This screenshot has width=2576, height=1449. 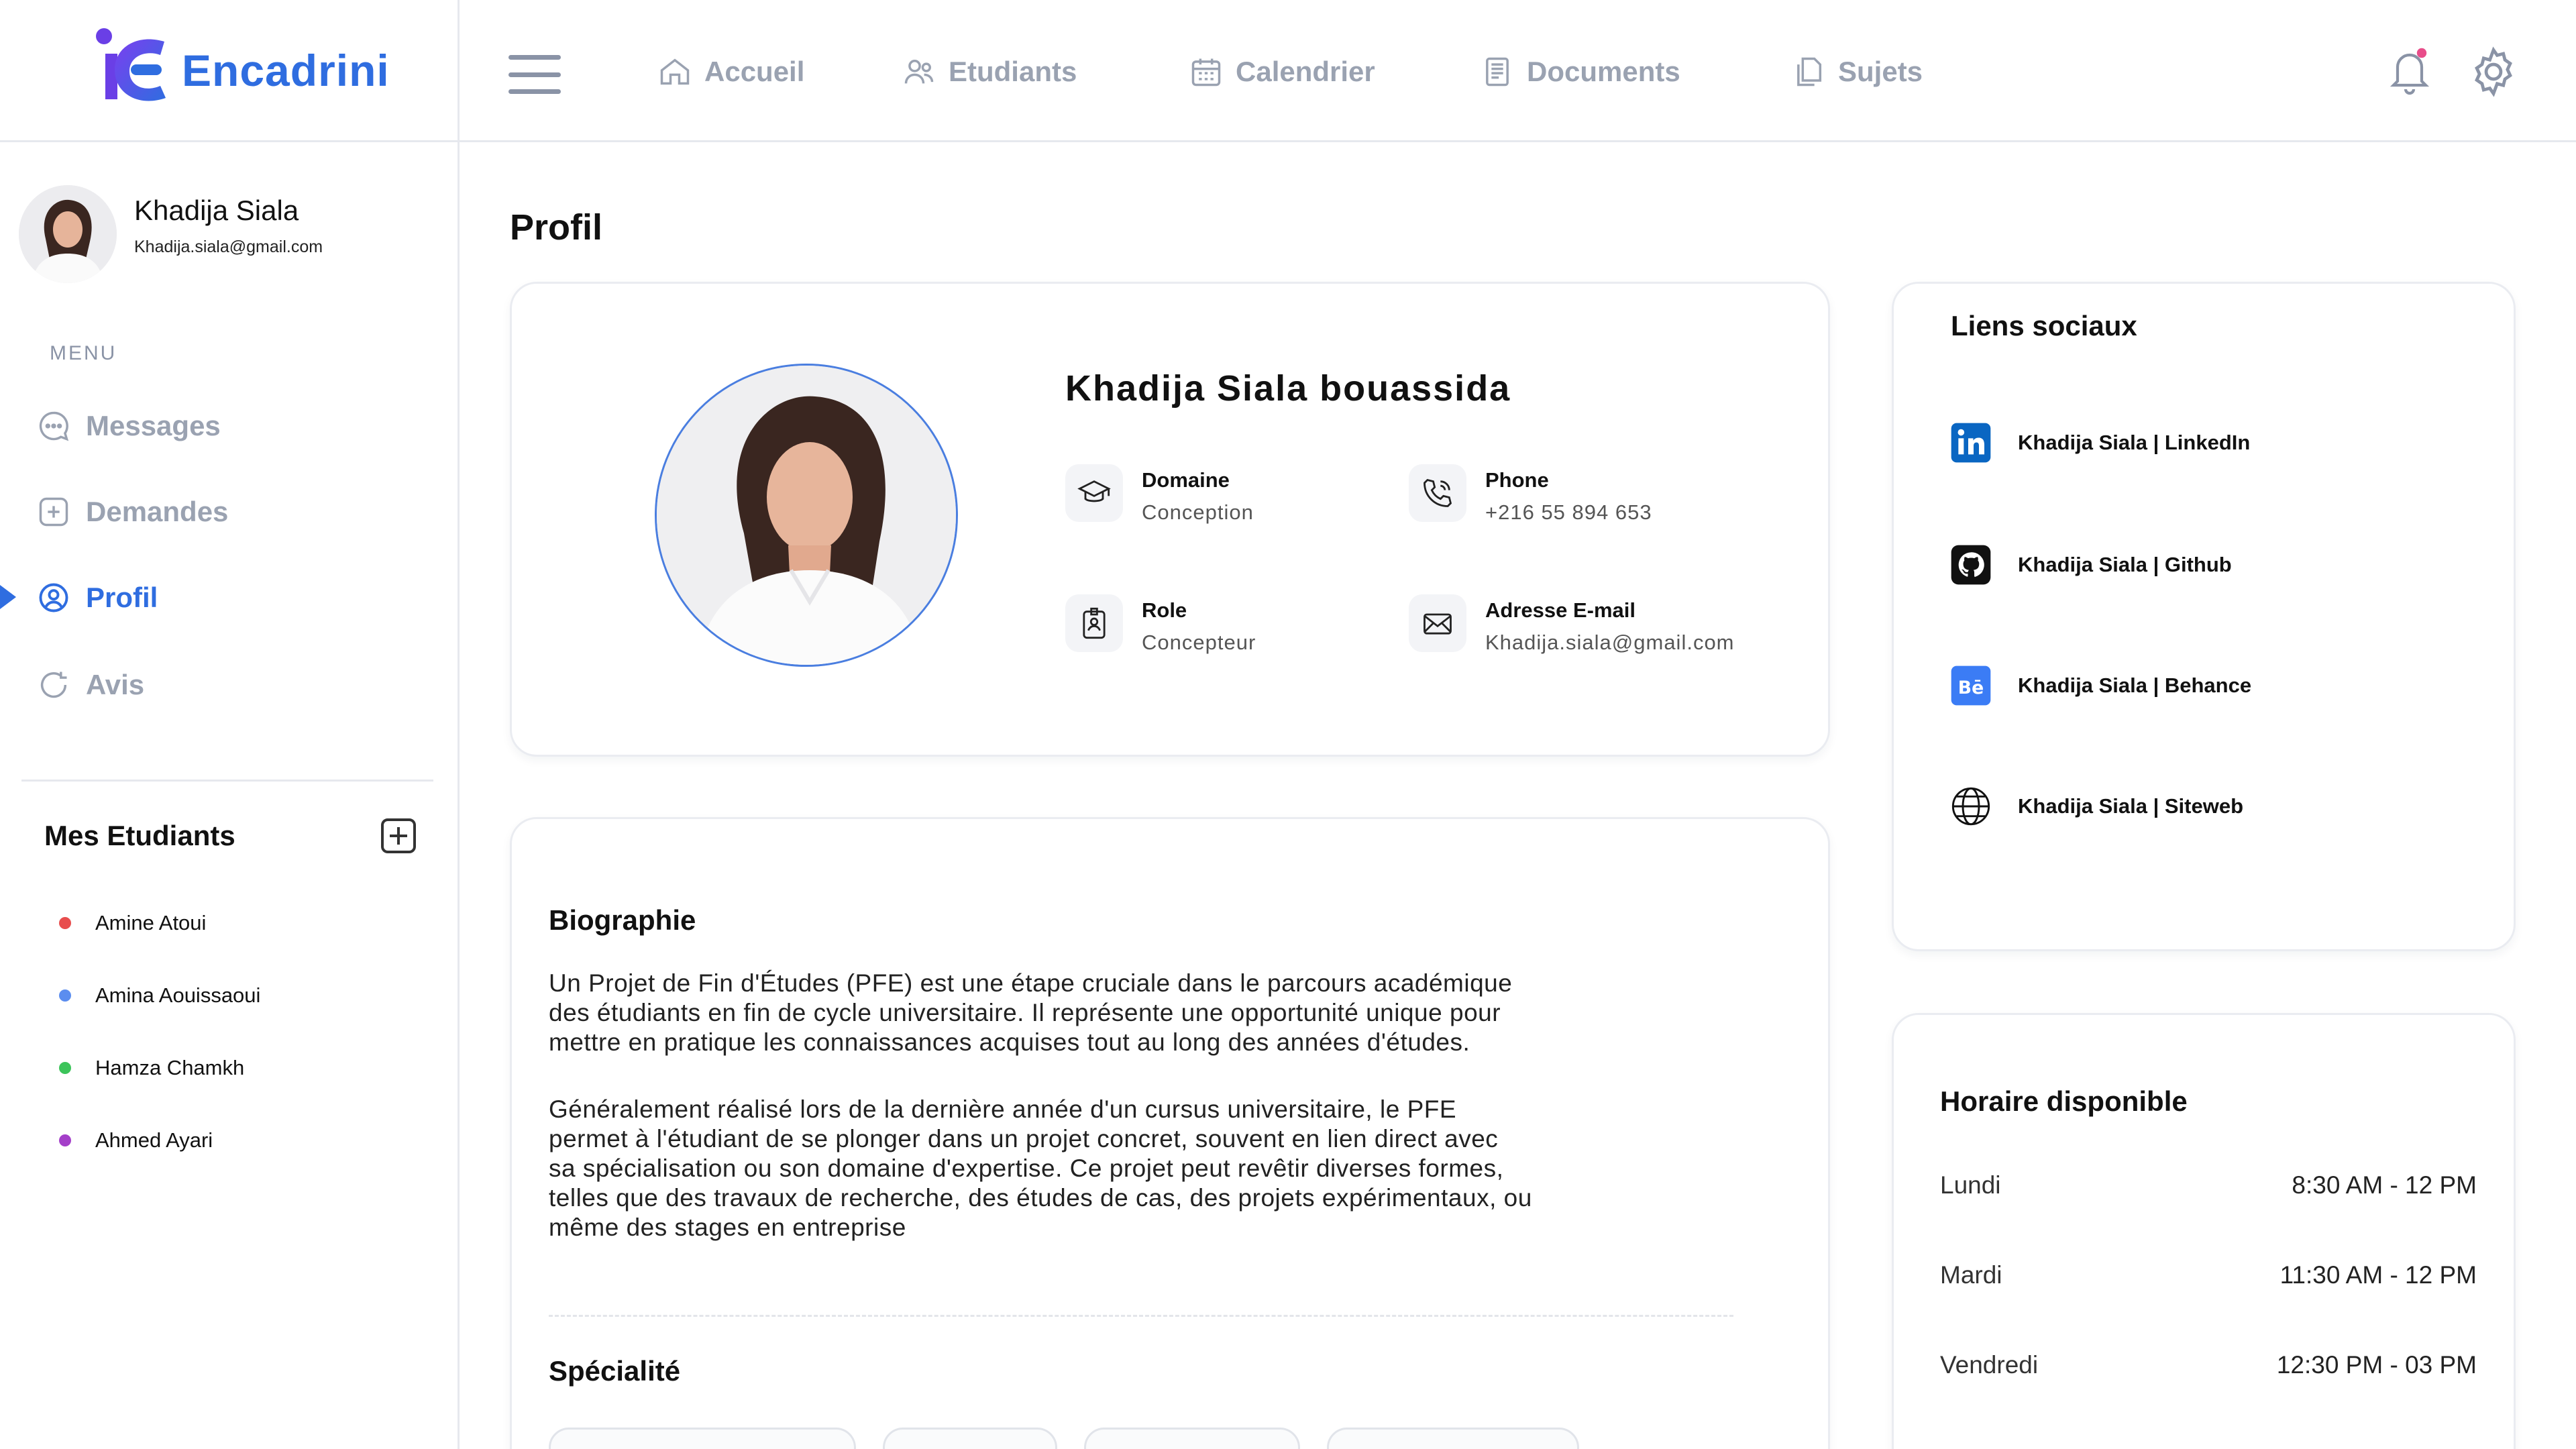 I want to click on profile-domain: Domaine Conception, so click(x=1159, y=494).